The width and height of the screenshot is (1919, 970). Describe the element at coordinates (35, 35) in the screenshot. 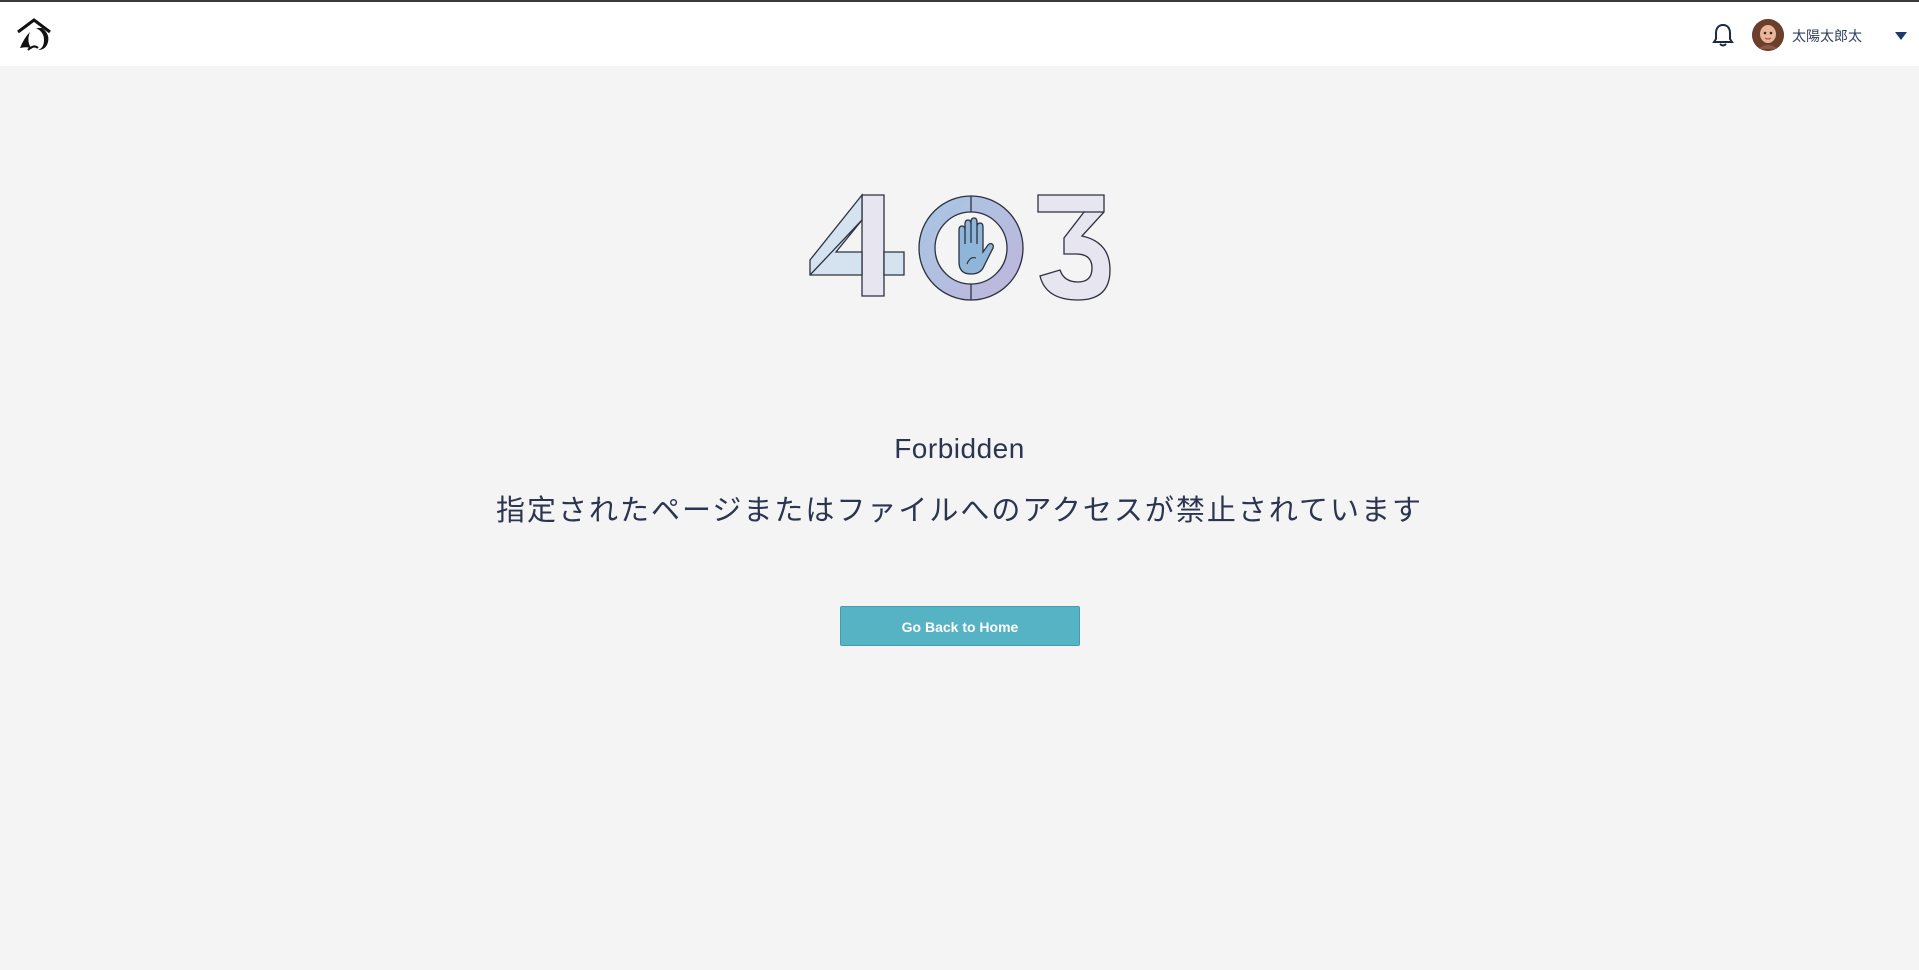

I see `house-logo-icon` at that location.